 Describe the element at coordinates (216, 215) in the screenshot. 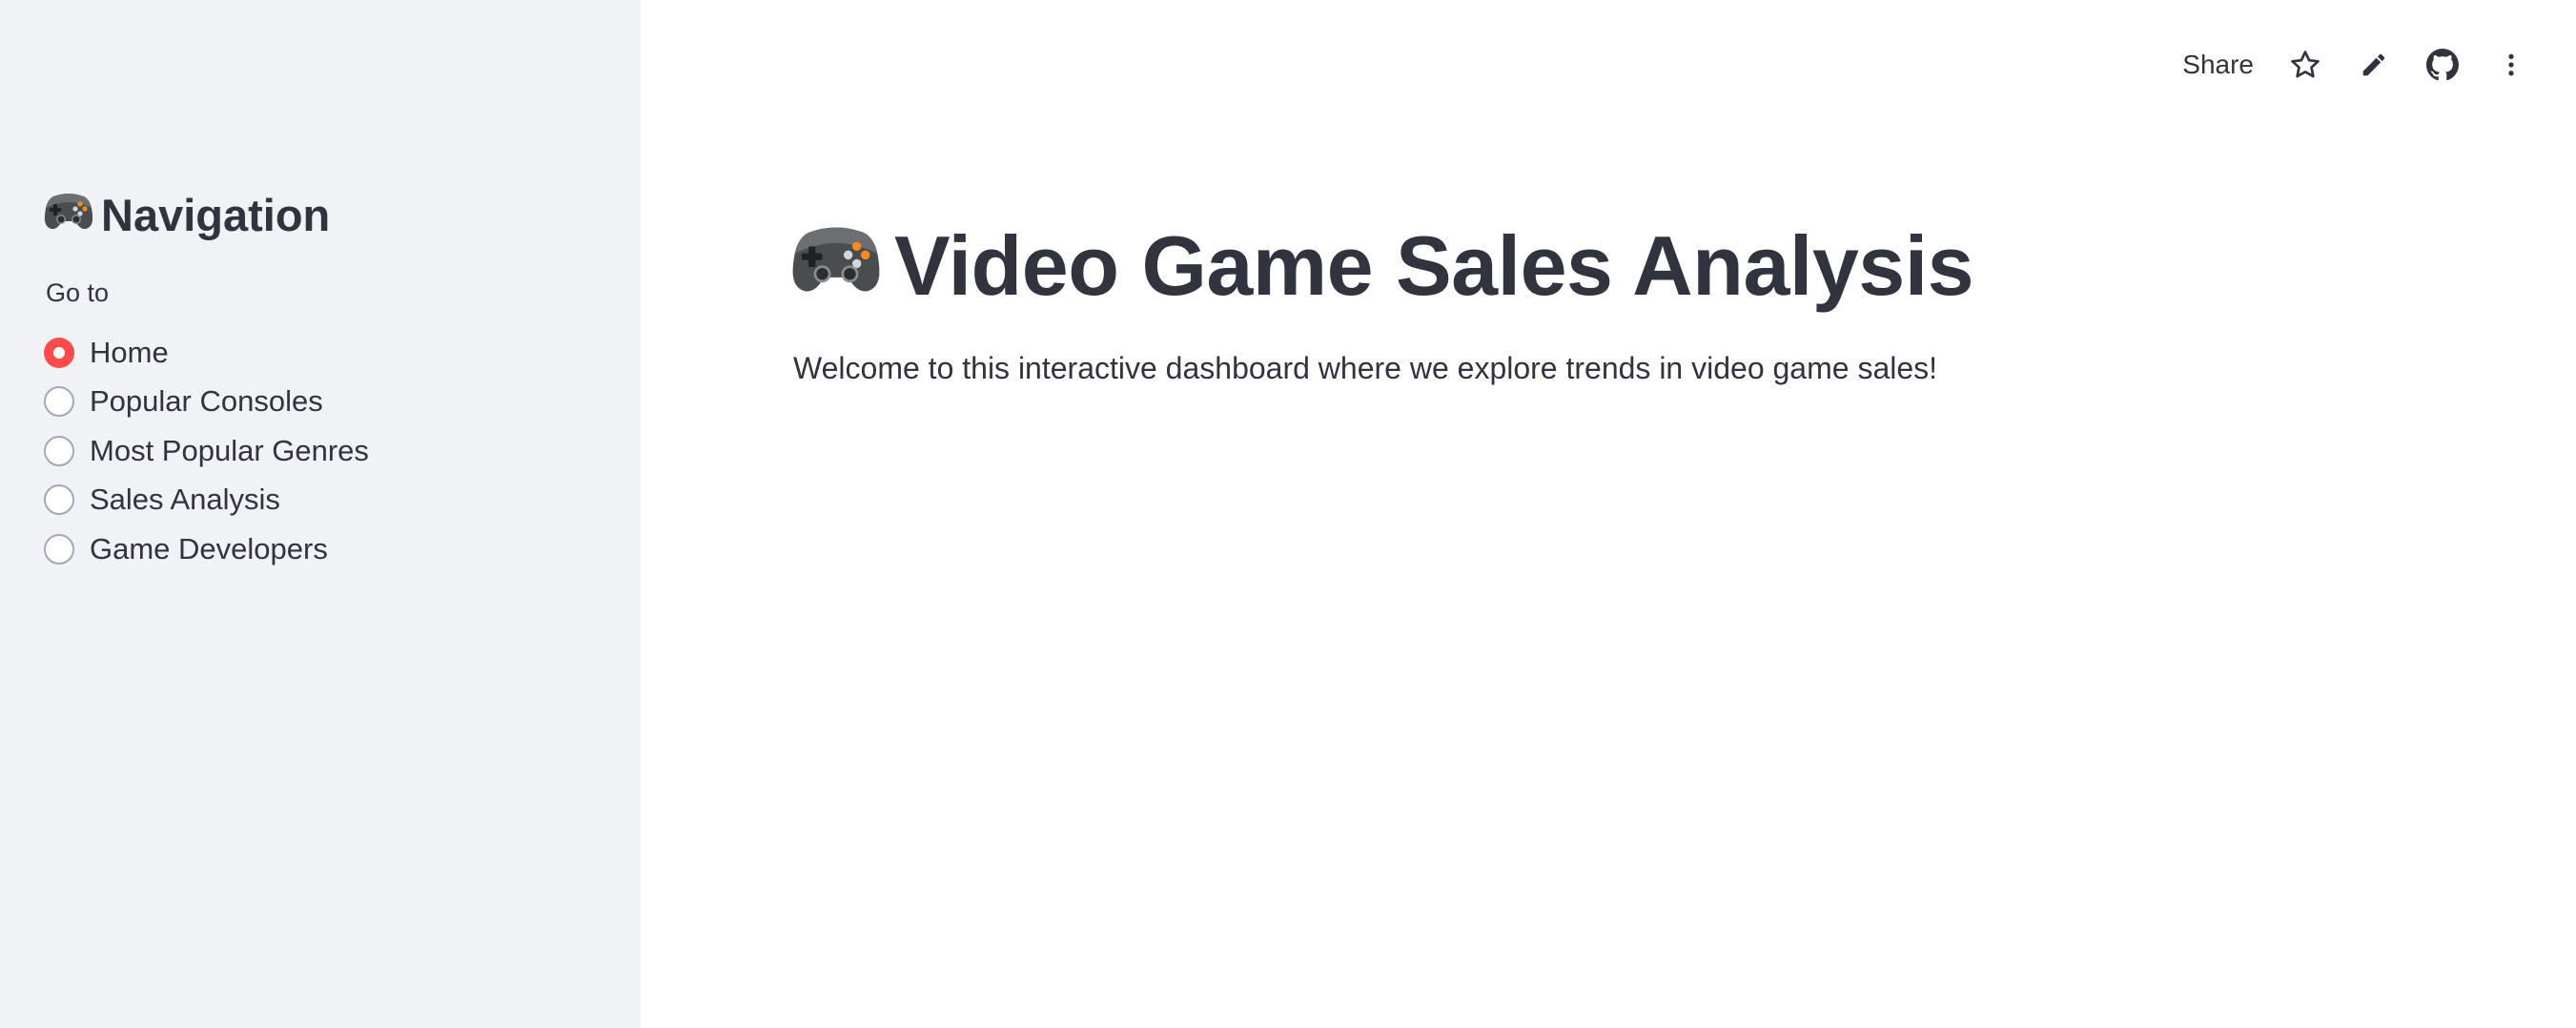

I see `sidebar-title-text: Navigation` at that location.